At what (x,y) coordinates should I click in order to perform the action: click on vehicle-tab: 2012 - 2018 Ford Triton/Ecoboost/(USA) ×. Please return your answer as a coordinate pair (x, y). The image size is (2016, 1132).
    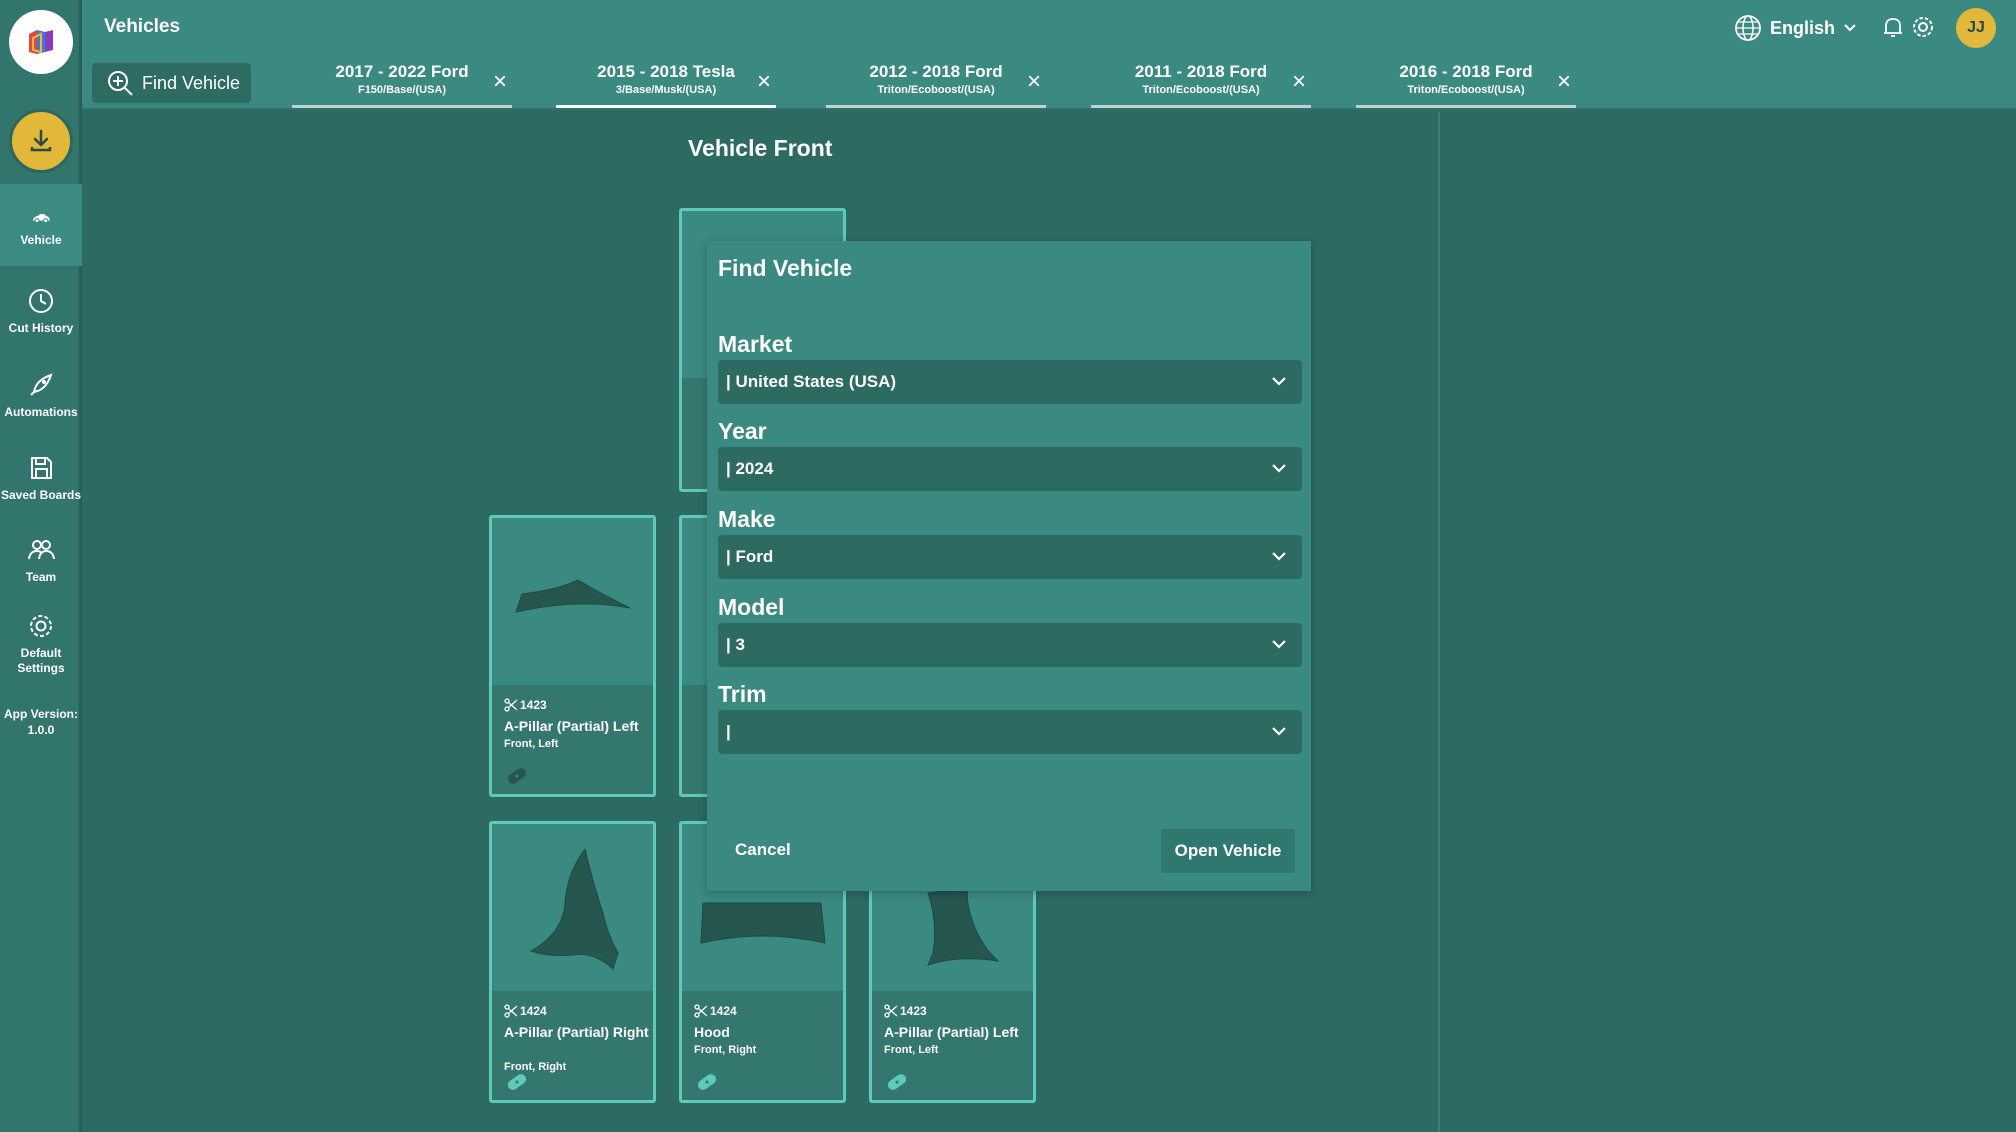
    Looking at the image, I should click on (936, 85).